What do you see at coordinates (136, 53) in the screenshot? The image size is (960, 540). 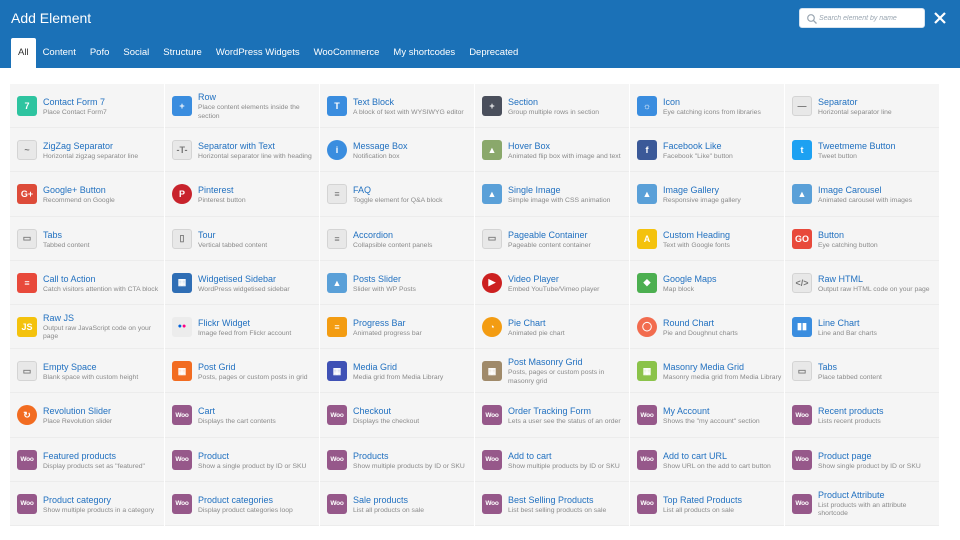 I see `tab-social: Social` at bounding box center [136, 53].